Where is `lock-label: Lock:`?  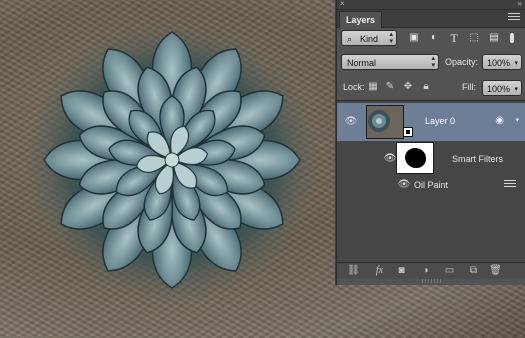
lock-label: Lock: is located at coordinates (354, 87).